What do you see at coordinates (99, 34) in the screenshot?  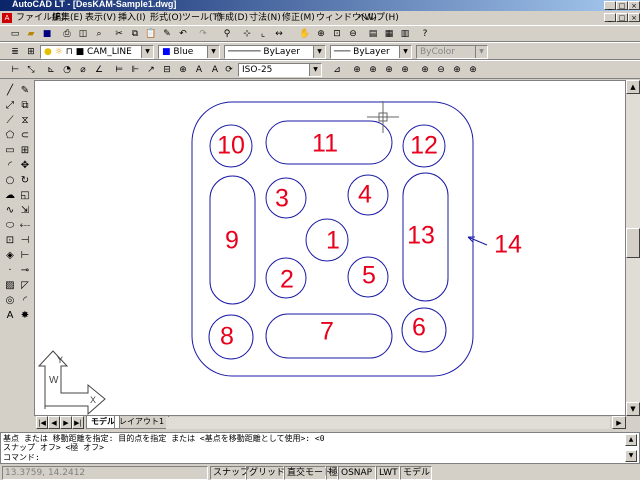 I see `find-icon: ⌕` at bounding box center [99, 34].